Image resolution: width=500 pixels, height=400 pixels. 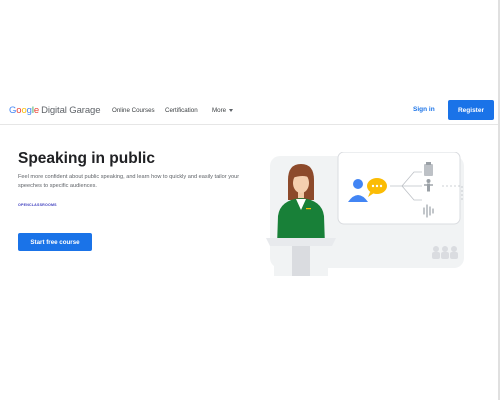 What do you see at coordinates (219, 110) in the screenshot?
I see `nav-more-label: More` at bounding box center [219, 110].